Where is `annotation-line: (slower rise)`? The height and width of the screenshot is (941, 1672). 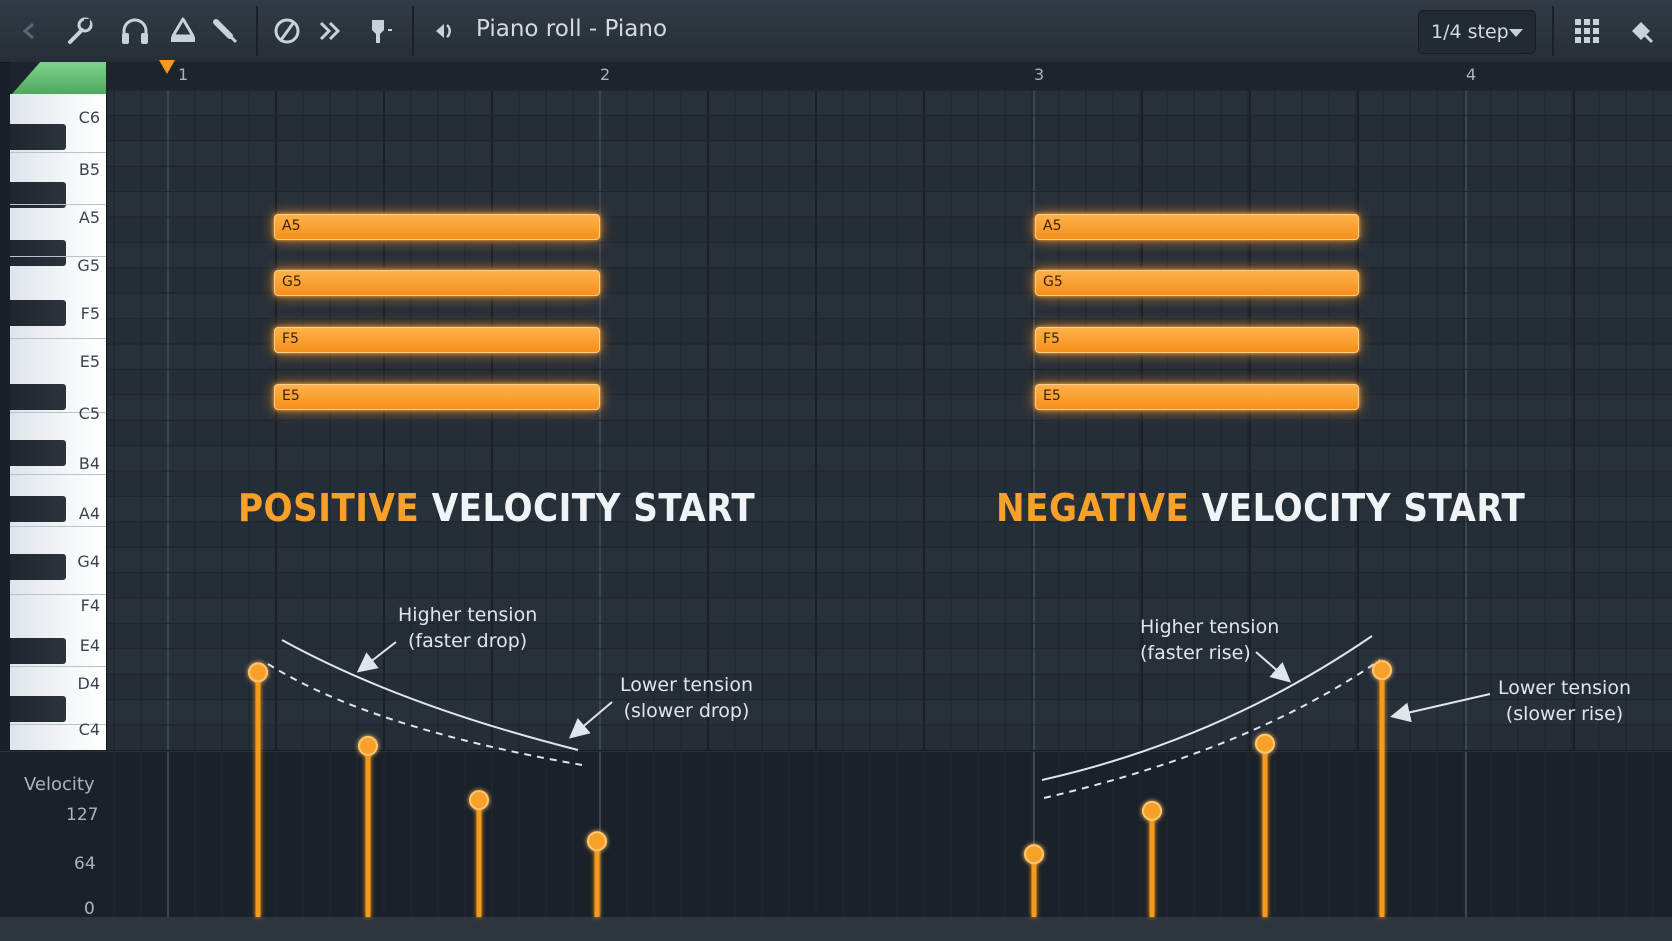
annotation-line: (slower rise) is located at coordinates (1564, 714).